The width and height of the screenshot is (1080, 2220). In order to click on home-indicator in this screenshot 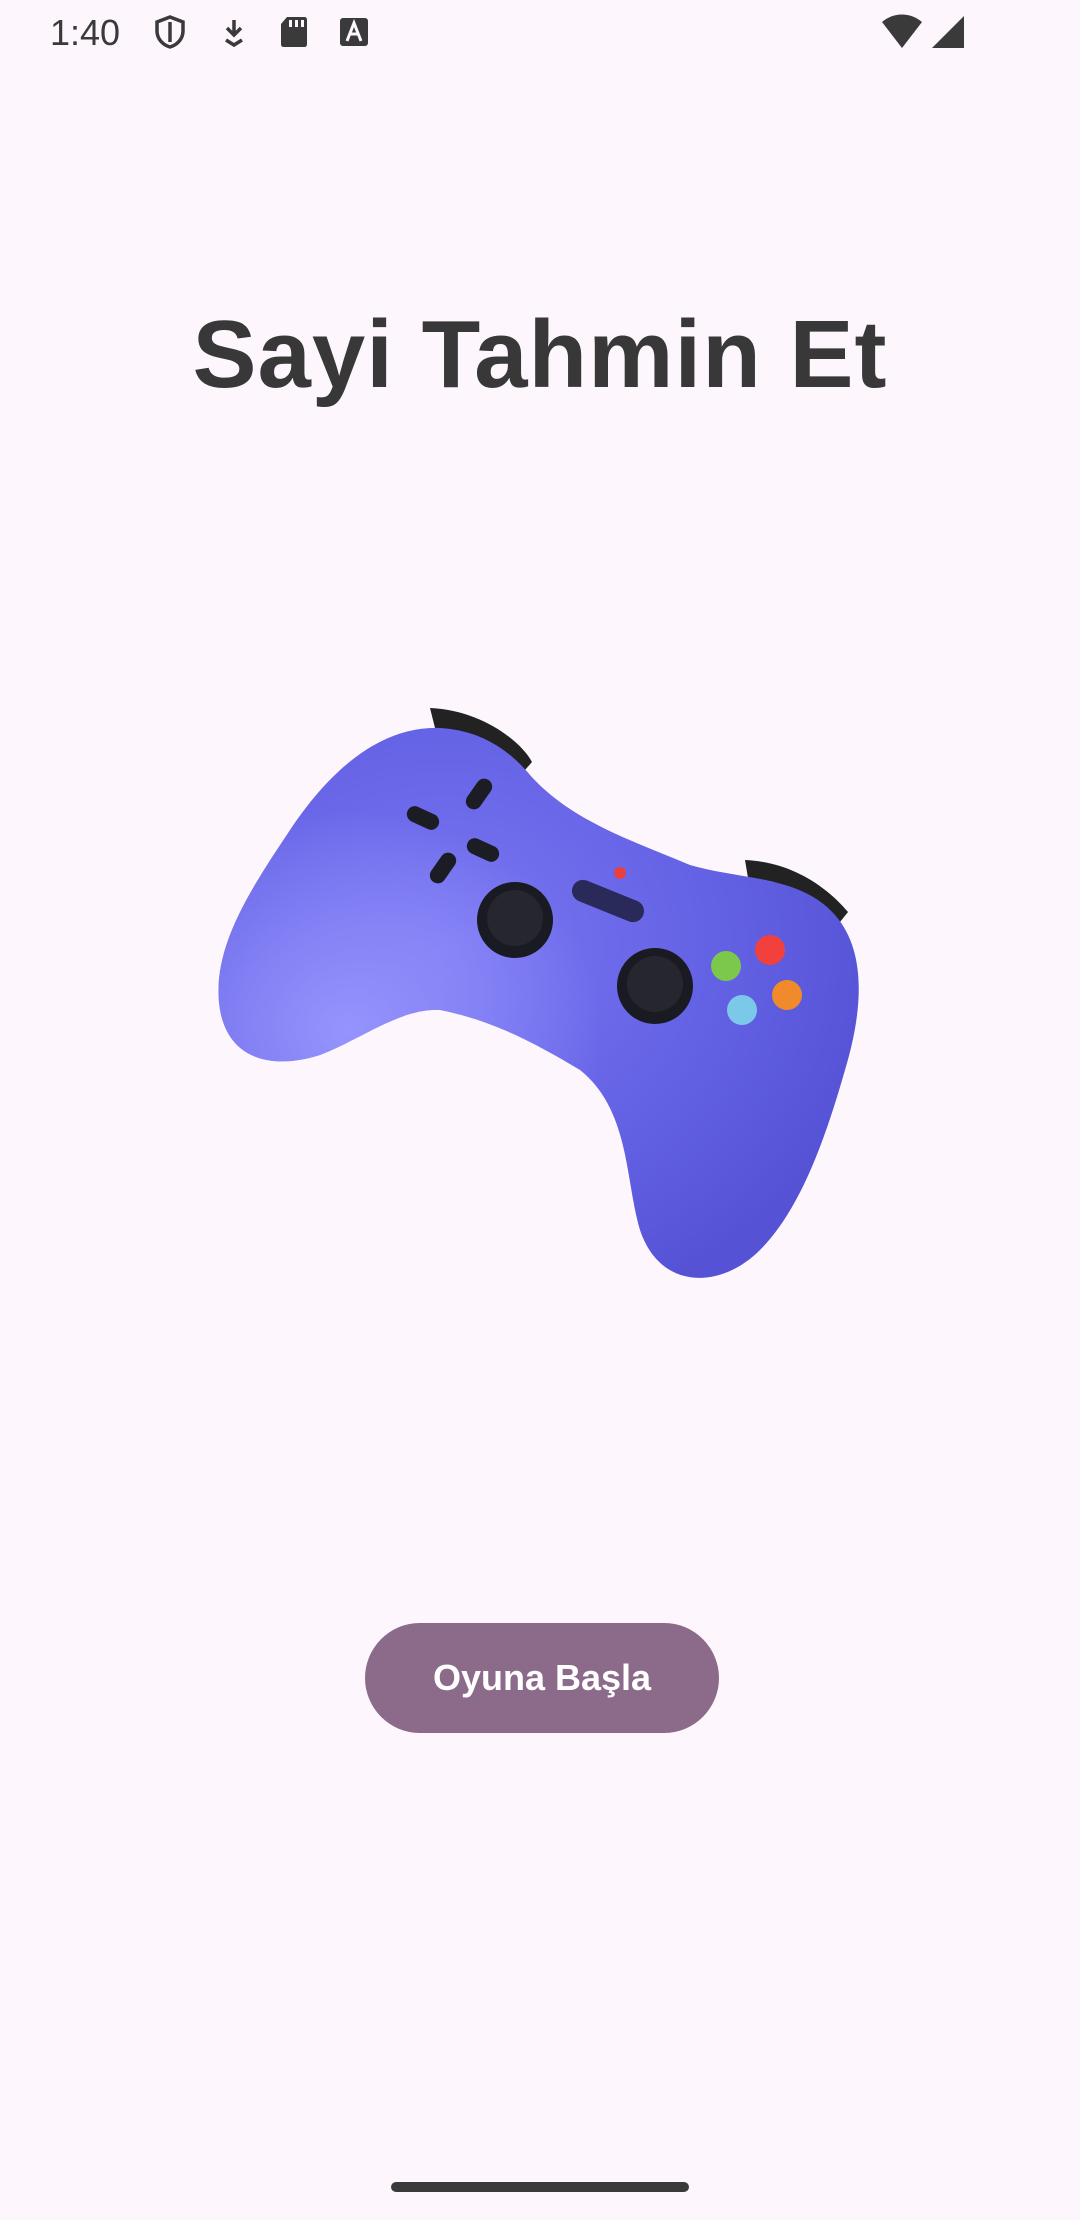, I will do `click(540, 2187)`.